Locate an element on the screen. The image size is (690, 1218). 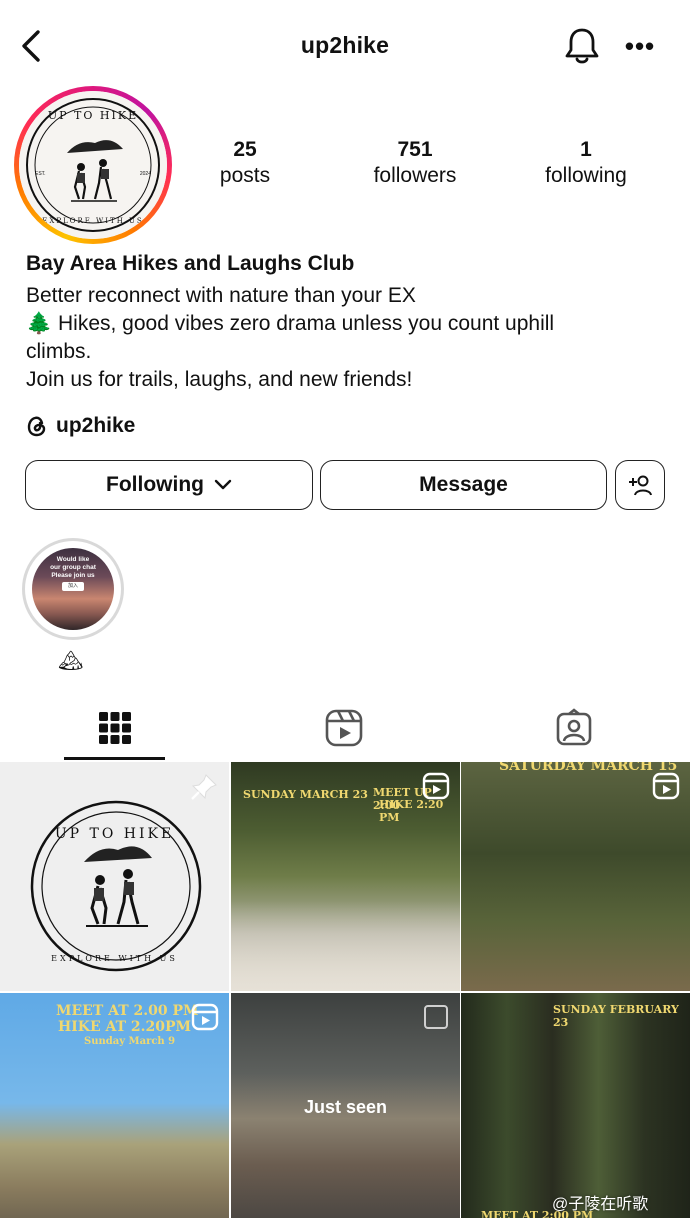
post-6-caption-top: SUNDAY FEBRUARY 23 is located at coordinates (616, 1016).